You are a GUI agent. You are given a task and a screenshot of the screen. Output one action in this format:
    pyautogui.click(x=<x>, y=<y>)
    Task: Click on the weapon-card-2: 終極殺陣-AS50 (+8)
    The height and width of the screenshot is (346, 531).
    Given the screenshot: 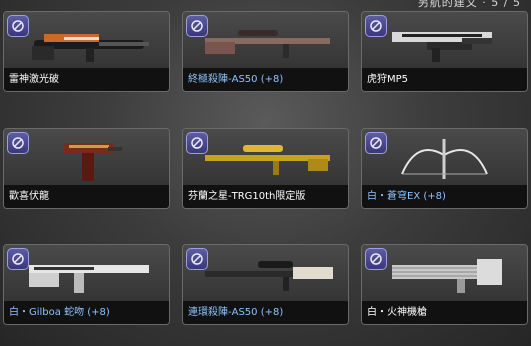 What is the action you would take?
    pyautogui.click(x=265, y=51)
    